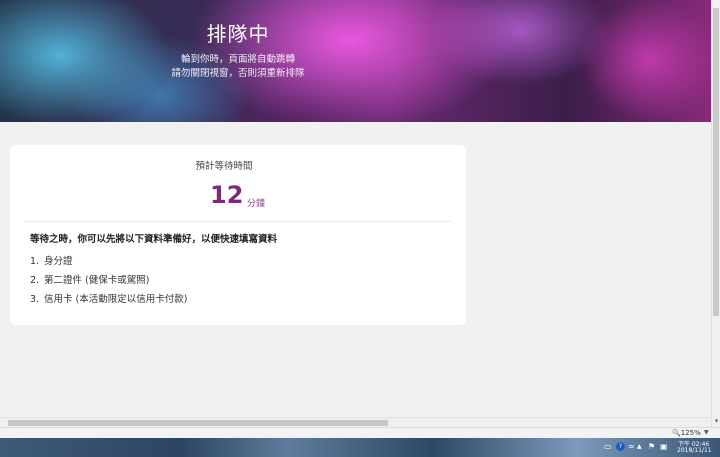 The image size is (720, 457). What do you see at coordinates (256, 204) in the screenshot?
I see `wait-minutes-unit: 分鐘` at bounding box center [256, 204].